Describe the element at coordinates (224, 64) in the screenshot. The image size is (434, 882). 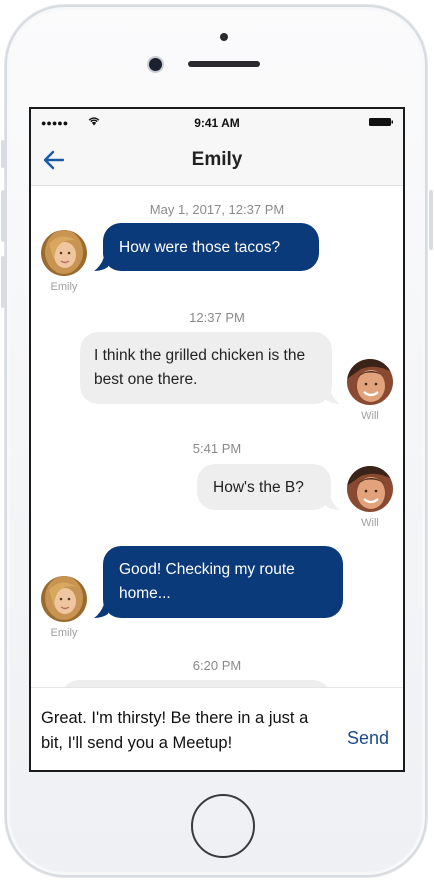
I see `earpiece-speaker` at that location.